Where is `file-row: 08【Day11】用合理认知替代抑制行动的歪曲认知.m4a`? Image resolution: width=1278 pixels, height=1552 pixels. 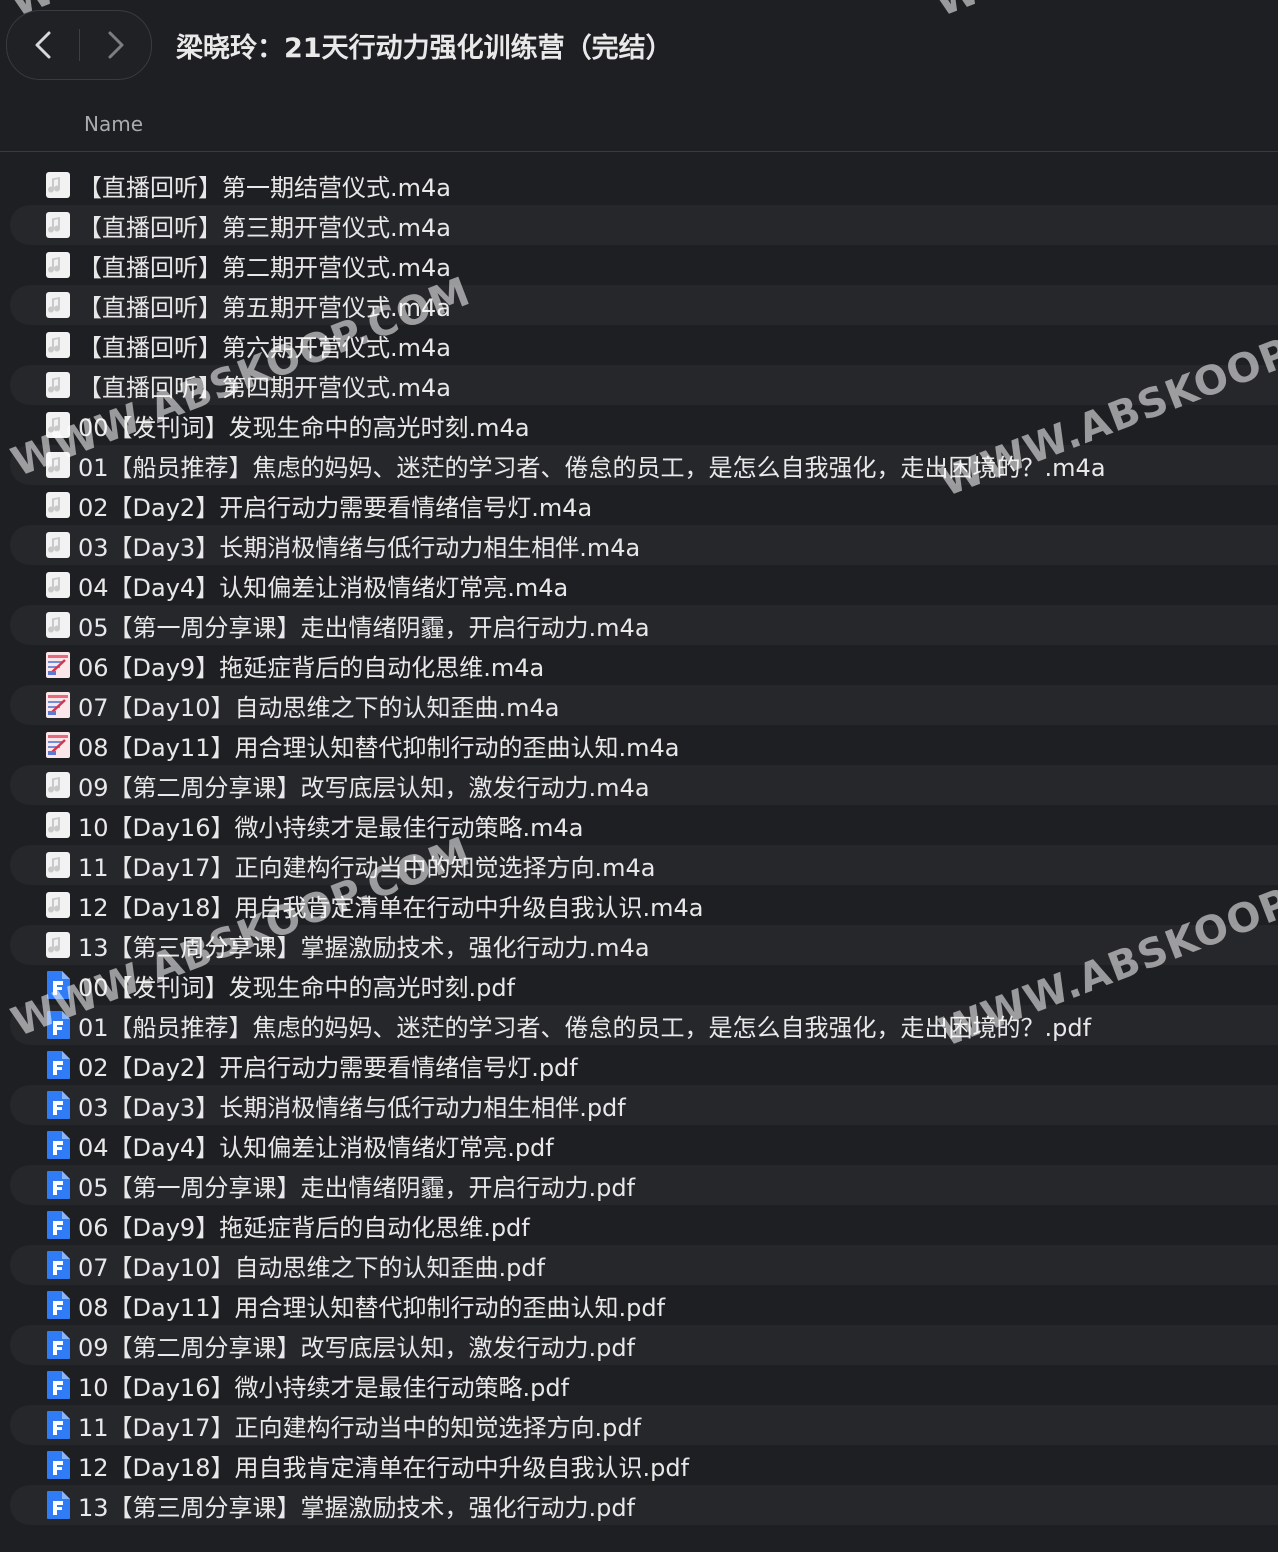 file-row: 08【Day11】用合理认知替代抑制行动的歪曲认知.m4a is located at coordinates (644, 745).